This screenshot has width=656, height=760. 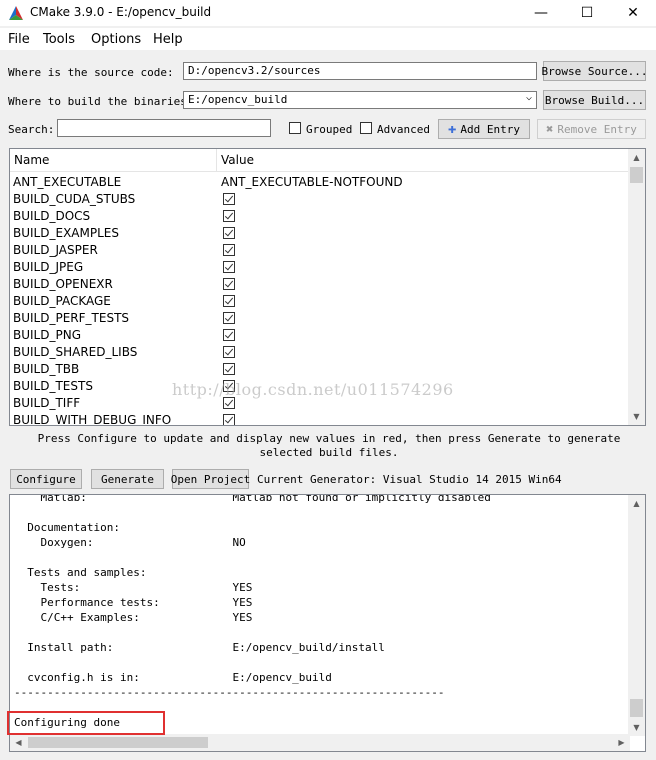 I want to click on table-row: BUILD_SHARED_LIBS, so click(x=320, y=352).